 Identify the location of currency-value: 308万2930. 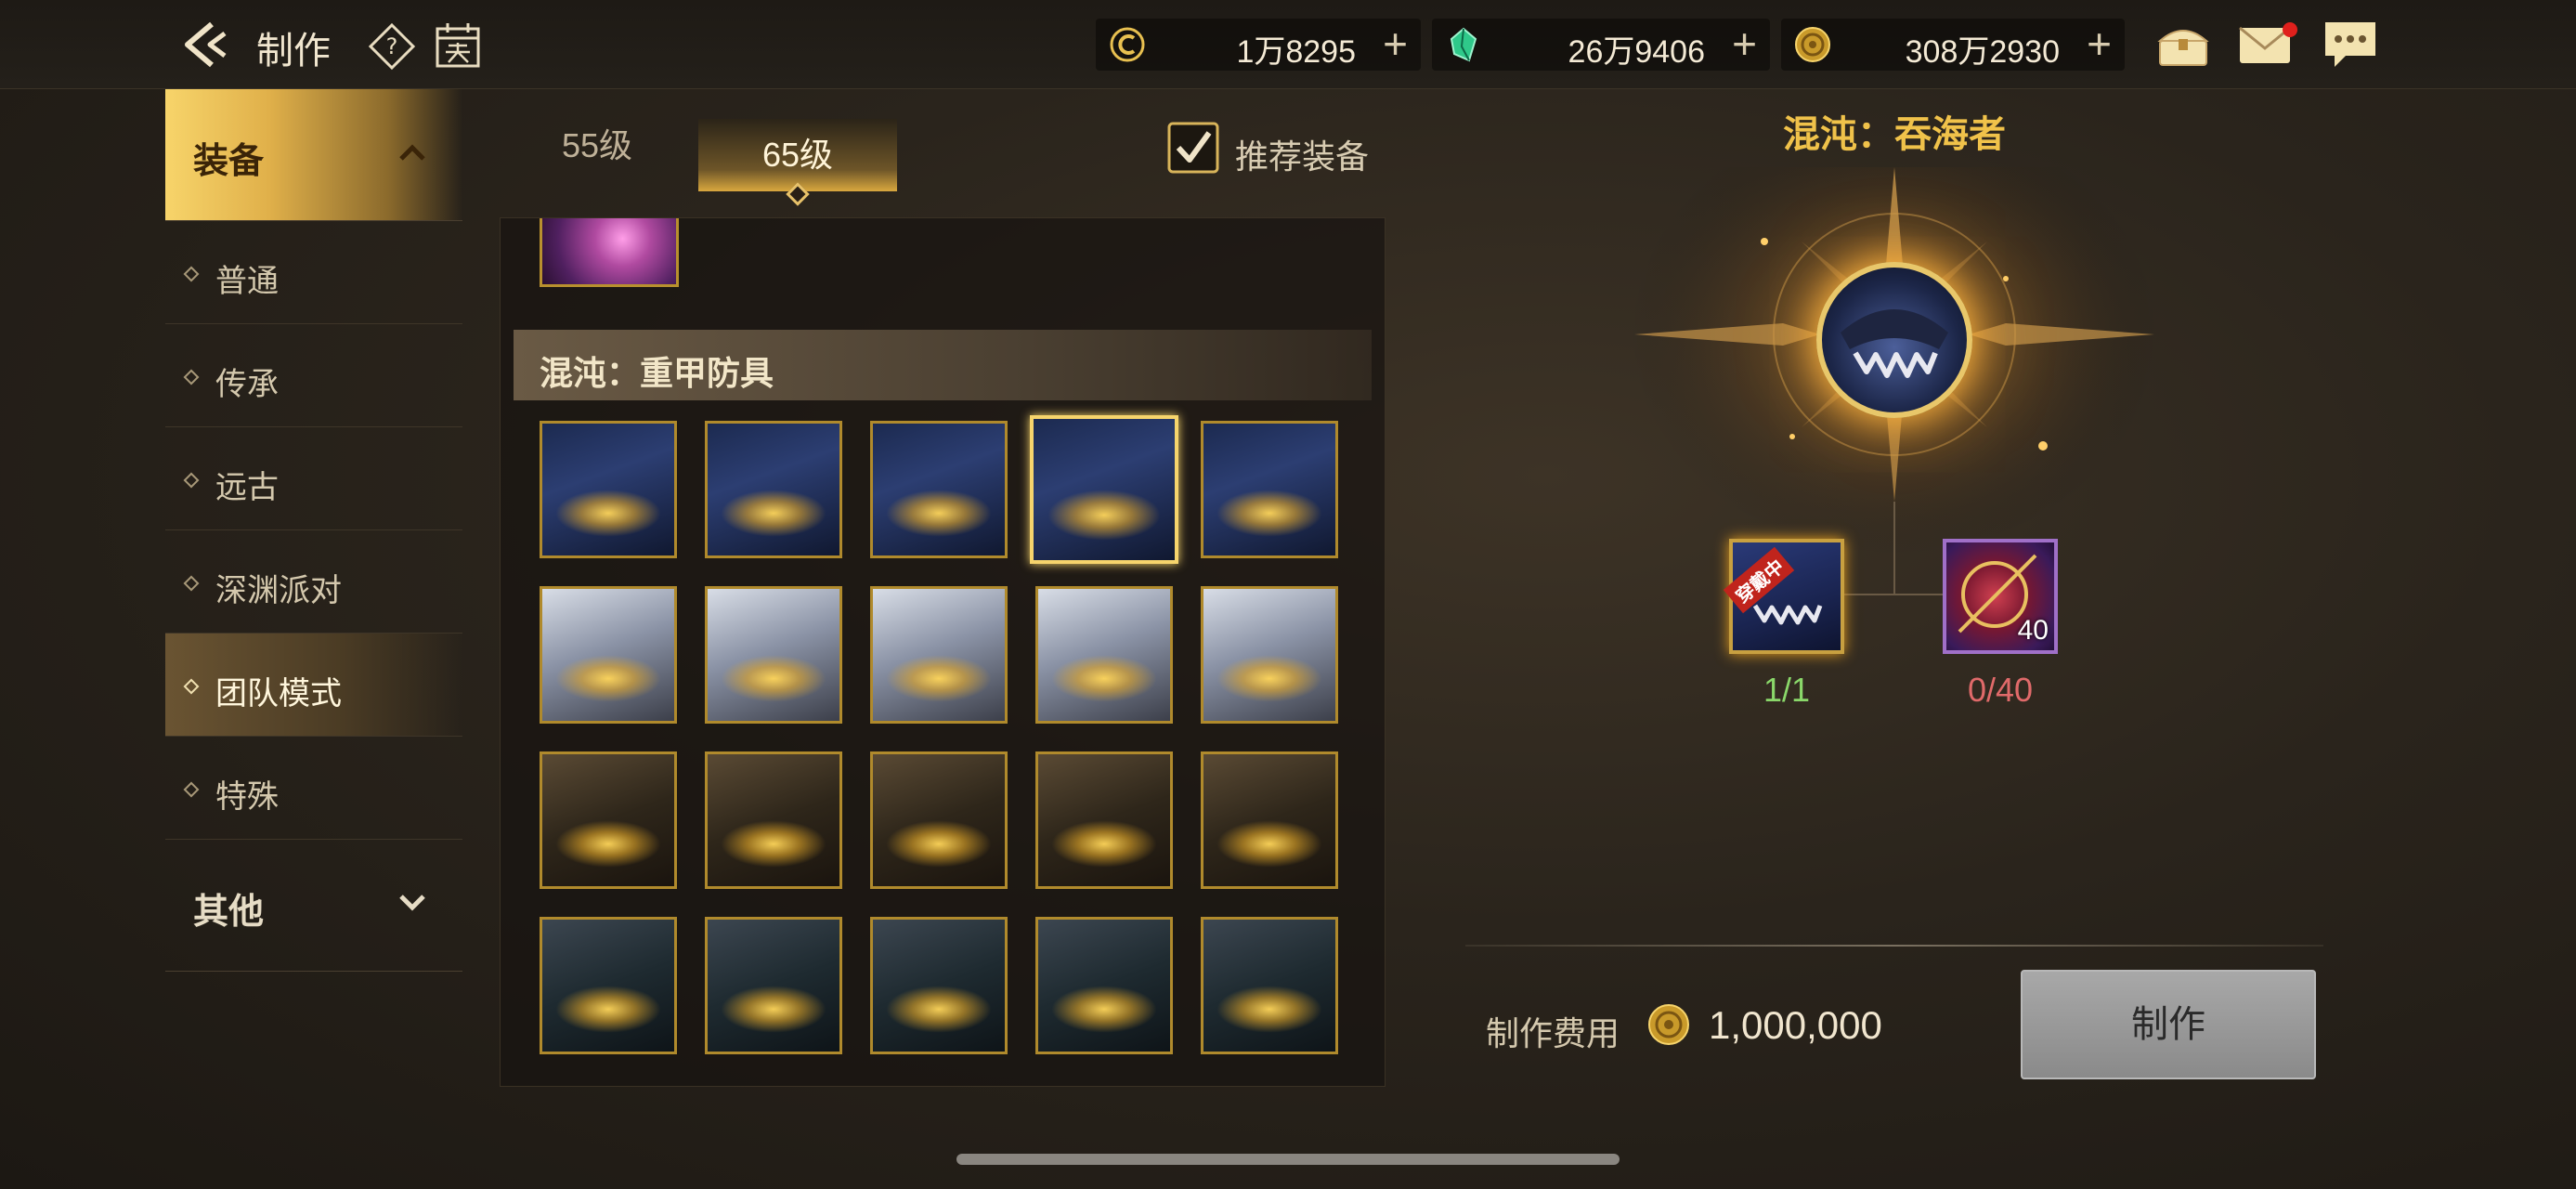
(1982, 52).